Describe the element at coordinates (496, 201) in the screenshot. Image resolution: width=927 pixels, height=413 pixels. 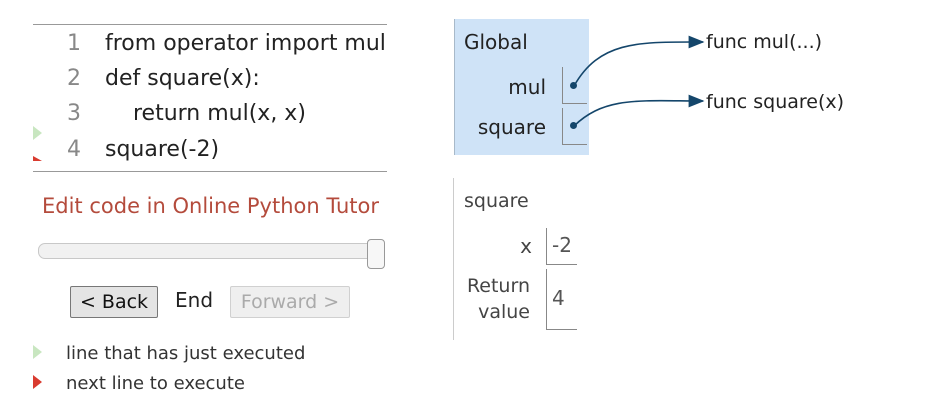
I see `square-frame-title: square` at that location.